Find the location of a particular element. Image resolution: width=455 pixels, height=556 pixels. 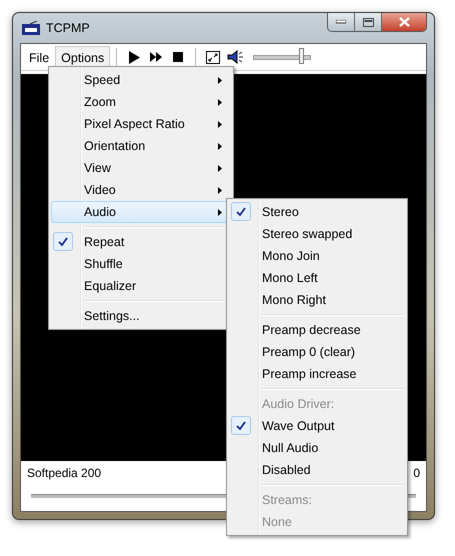

fast-forward-icon is located at coordinates (156, 57).